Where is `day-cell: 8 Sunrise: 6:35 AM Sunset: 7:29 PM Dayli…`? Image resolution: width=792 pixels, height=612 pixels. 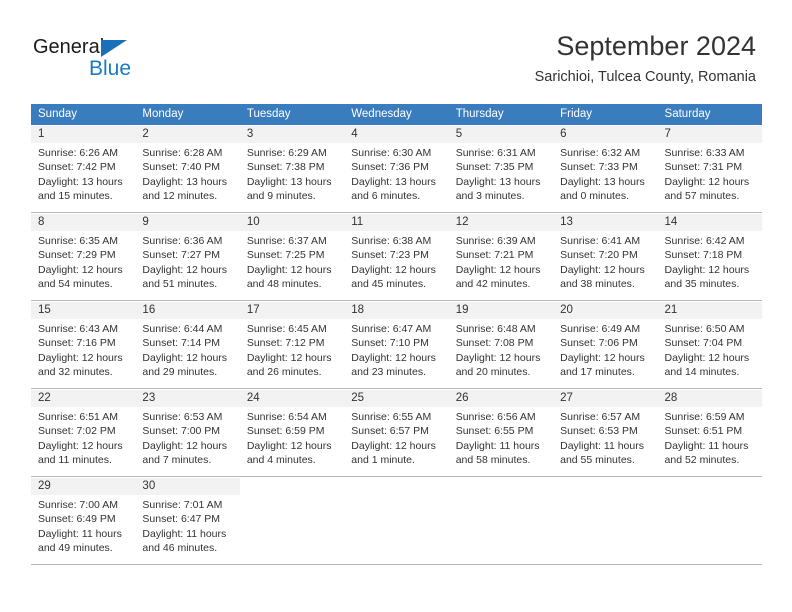 day-cell: 8 Sunrise: 6:35 AM Sunset: 7:29 PM Dayli… is located at coordinates (83, 257).